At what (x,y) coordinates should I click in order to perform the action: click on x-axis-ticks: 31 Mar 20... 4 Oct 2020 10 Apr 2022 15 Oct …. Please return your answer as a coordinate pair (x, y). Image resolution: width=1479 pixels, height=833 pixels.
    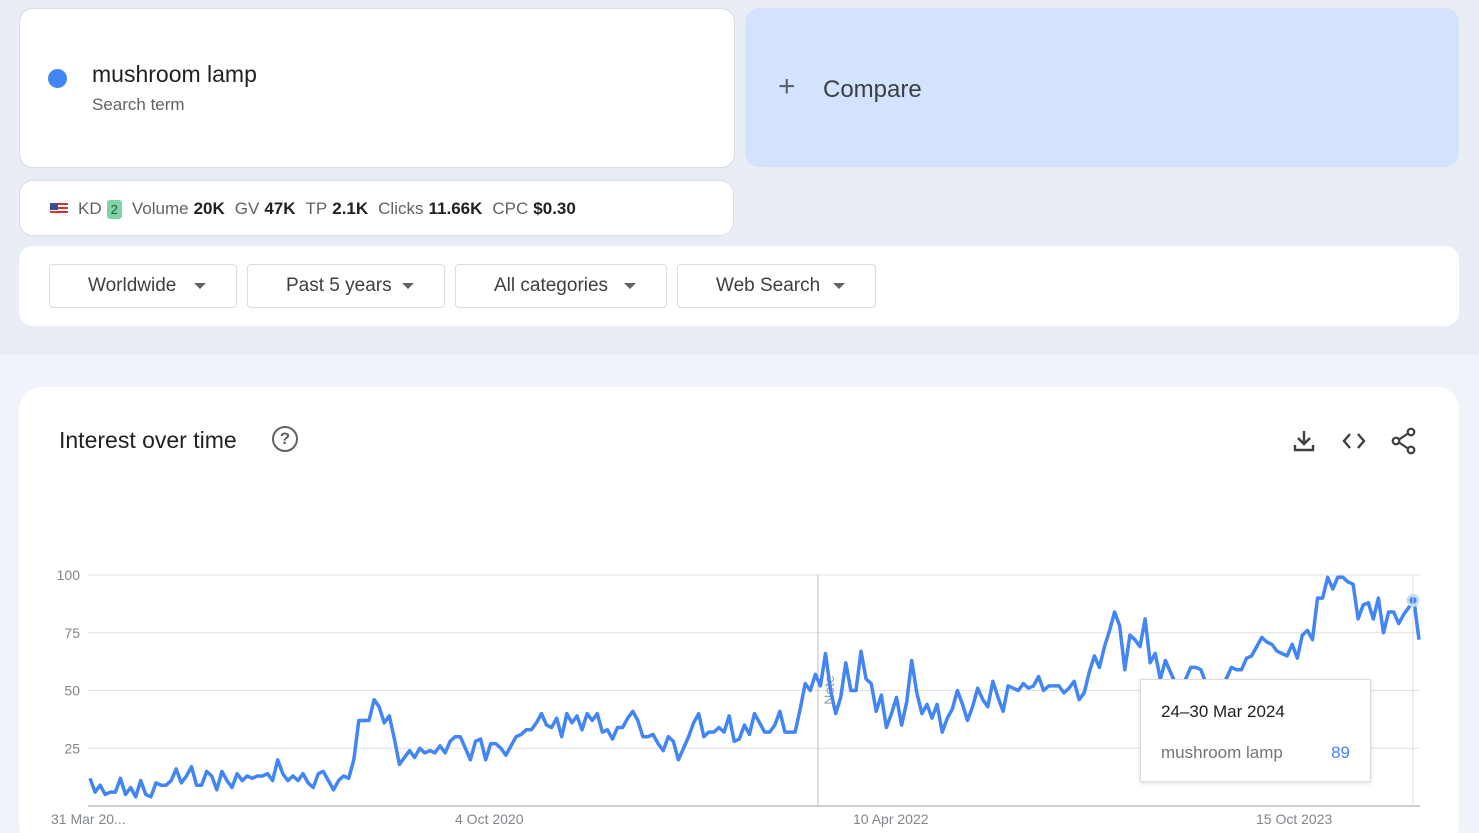
    Looking at the image, I should click on (691, 819).